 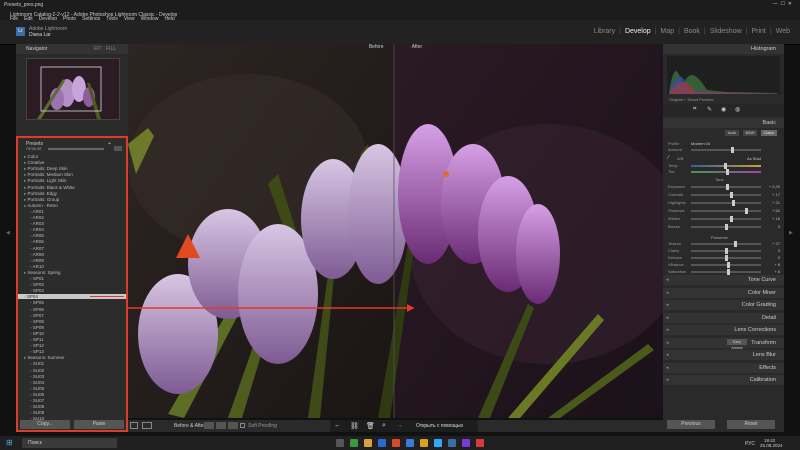 I want to click on word-icon, so click(x=410, y=443).